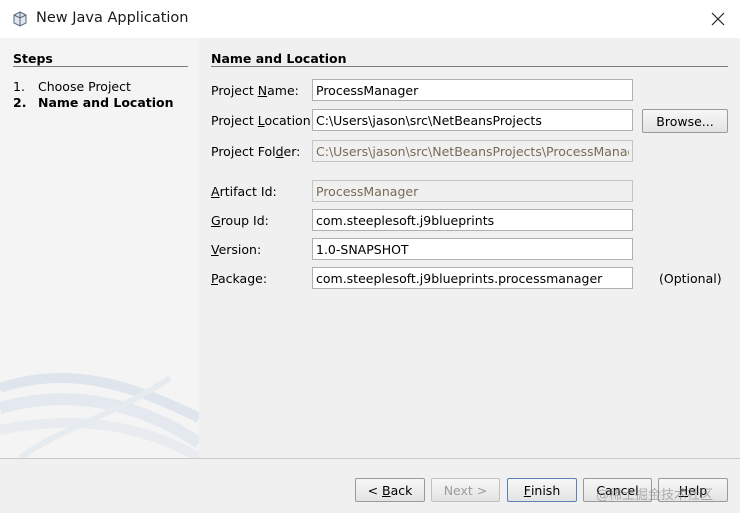  I want to click on project-folder-field, so click(472, 151).